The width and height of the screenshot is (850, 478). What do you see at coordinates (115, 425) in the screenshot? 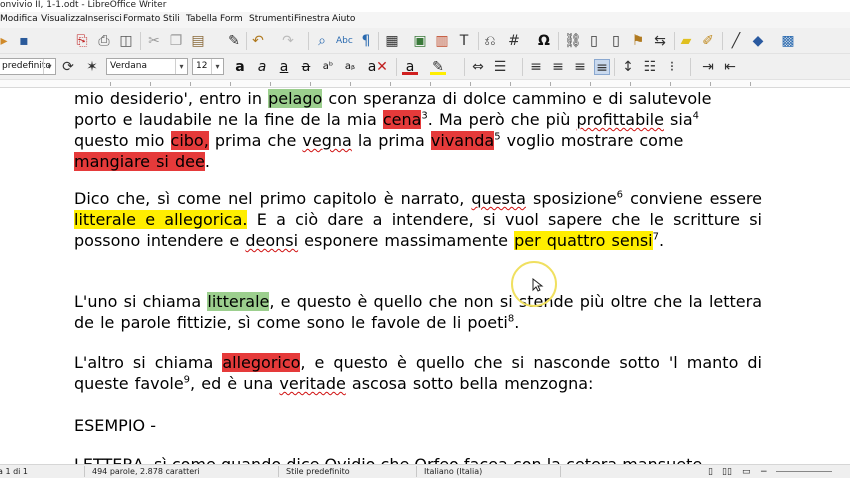
I see `paragraph-4: ESEMPIO -` at bounding box center [115, 425].